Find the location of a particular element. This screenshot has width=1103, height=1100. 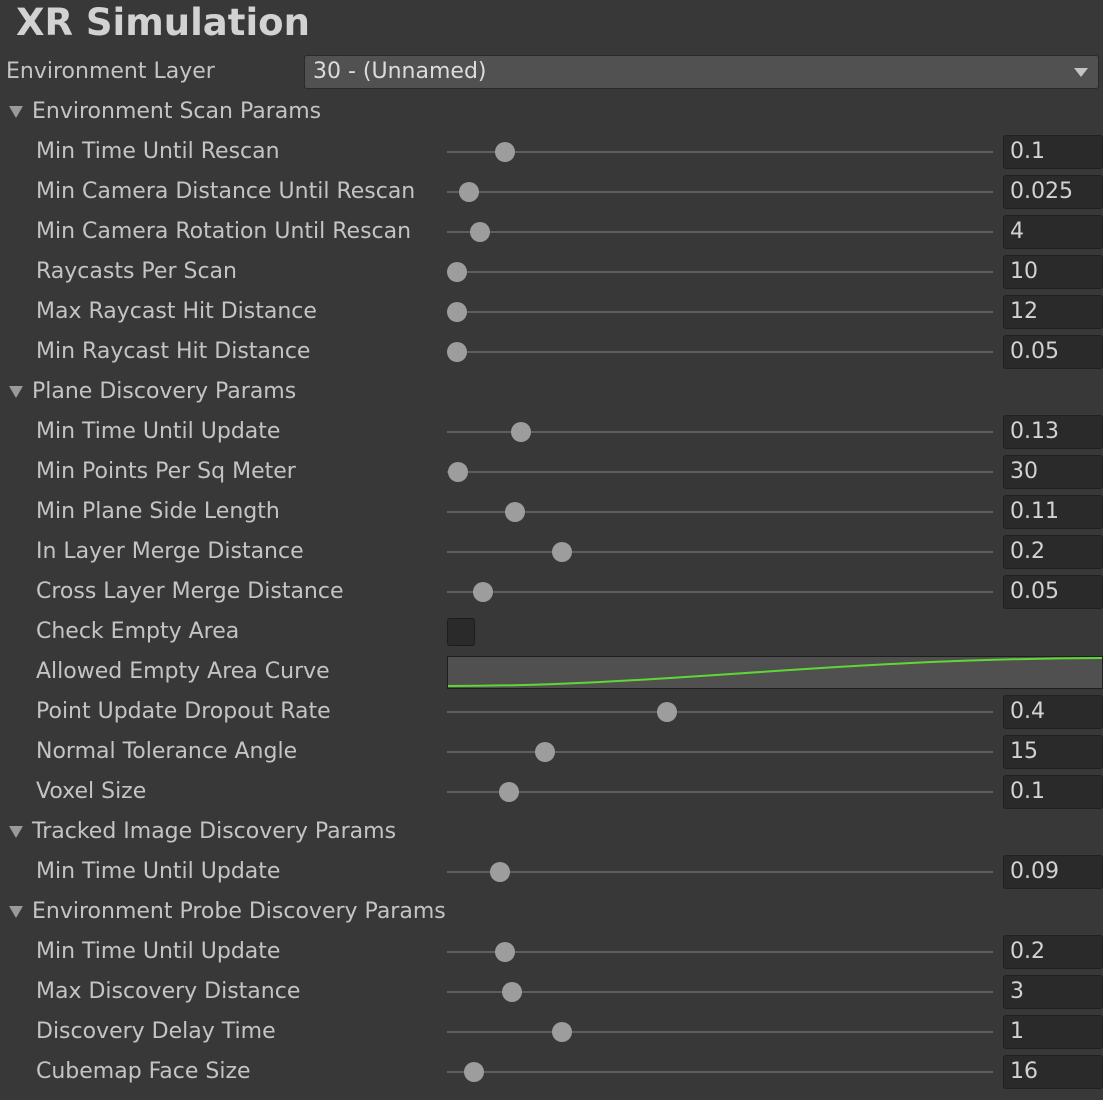

environment-layer-value: 30 - (Unnamed) is located at coordinates (400, 71).